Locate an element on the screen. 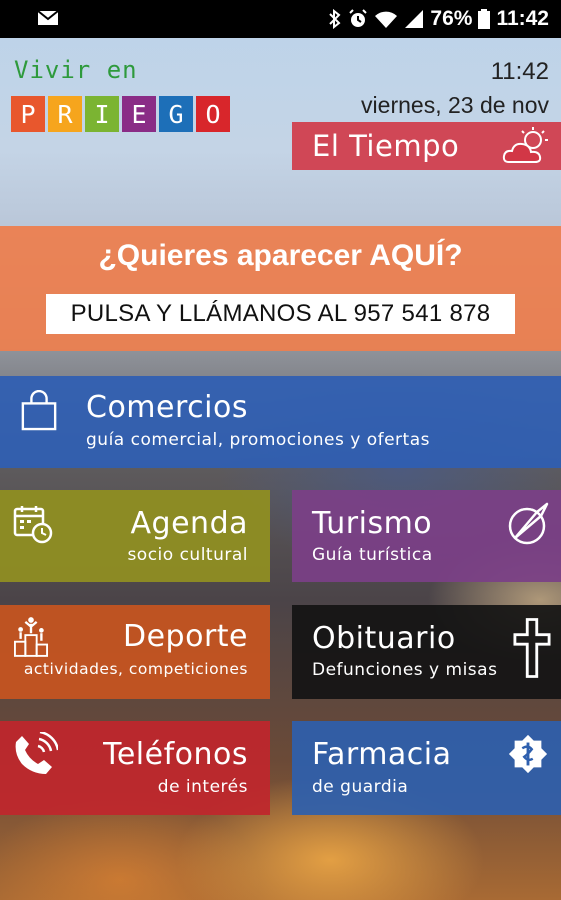  obituario-subtitle: Defunciones y misas is located at coordinates (405, 670).